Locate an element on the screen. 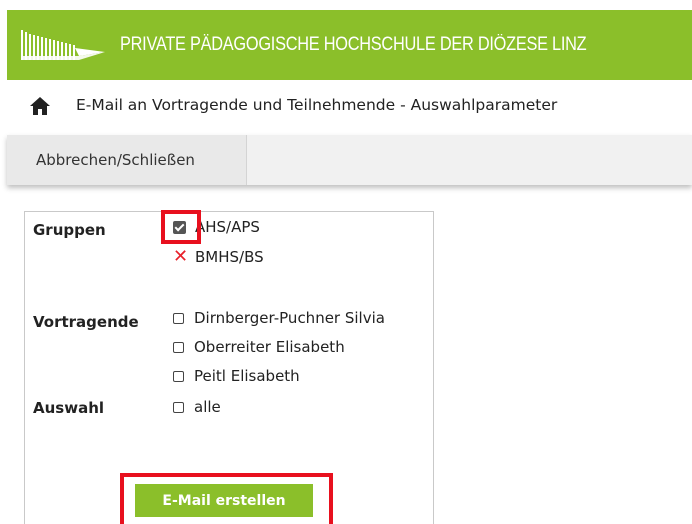  groups-label: Gruppen is located at coordinates (69, 230).